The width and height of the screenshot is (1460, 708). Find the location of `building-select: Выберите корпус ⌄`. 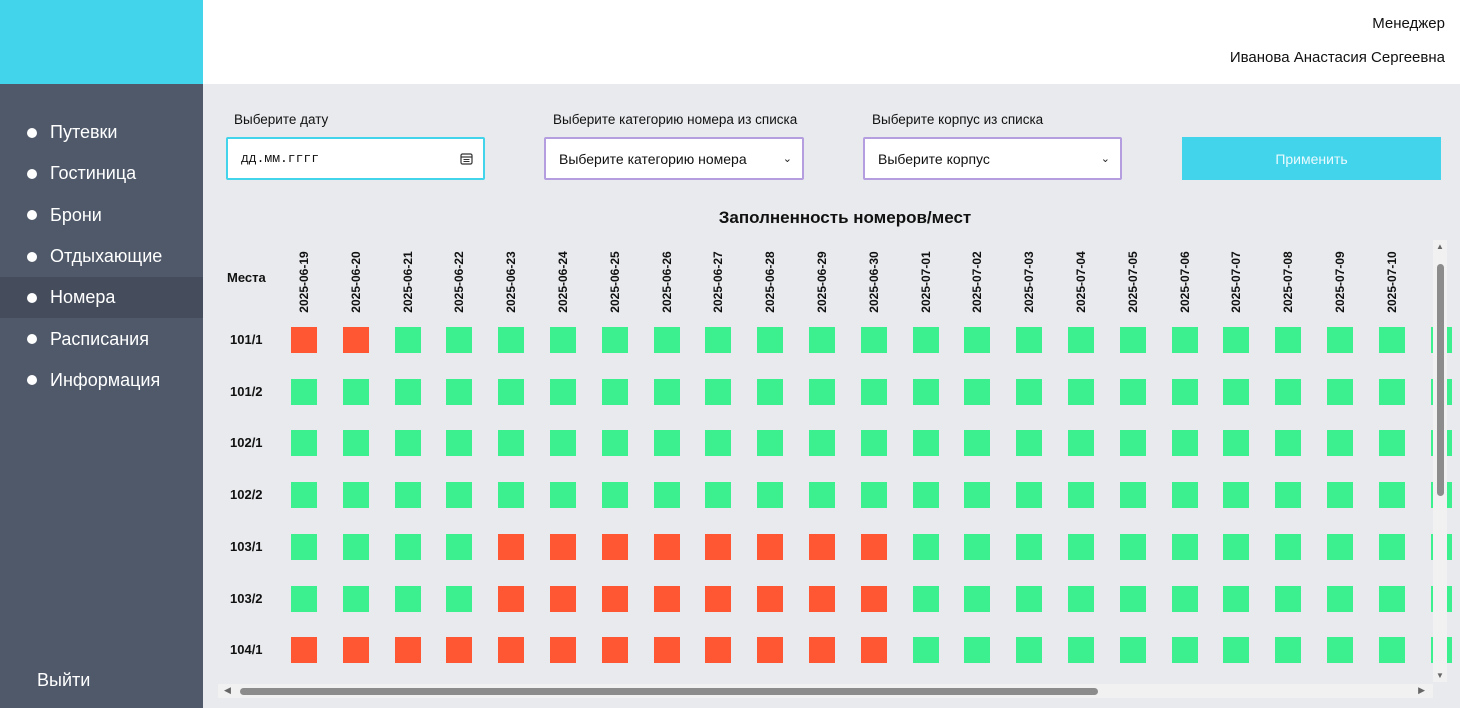

building-select: Выберите корпус ⌄ is located at coordinates (992, 158).